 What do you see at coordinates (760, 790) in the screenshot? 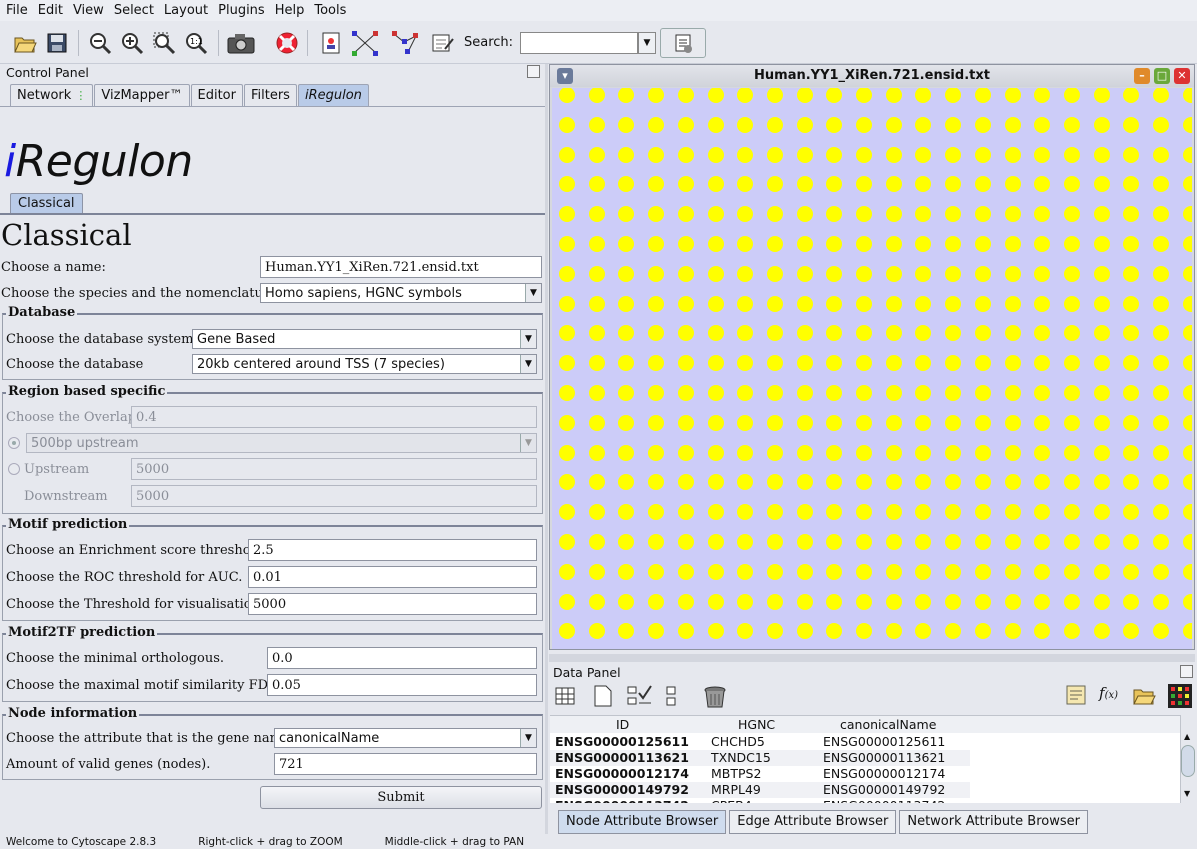
I see `table-row: ENSG00000149792 MRPL49 ENSG00000149792` at bounding box center [760, 790].